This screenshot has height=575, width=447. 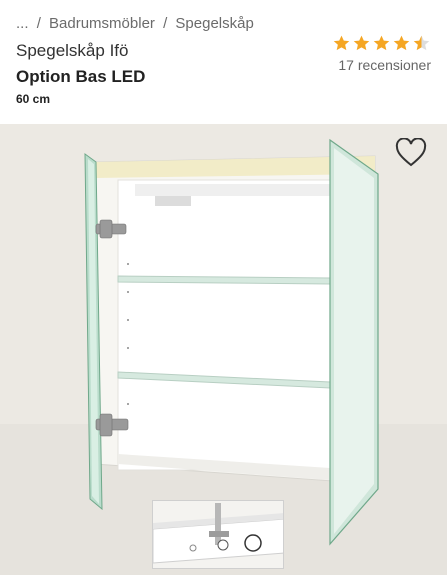 I want to click on breadcrumb-item-badrumsmobler: Badrumsmöbler, so click(x=102, y=23).